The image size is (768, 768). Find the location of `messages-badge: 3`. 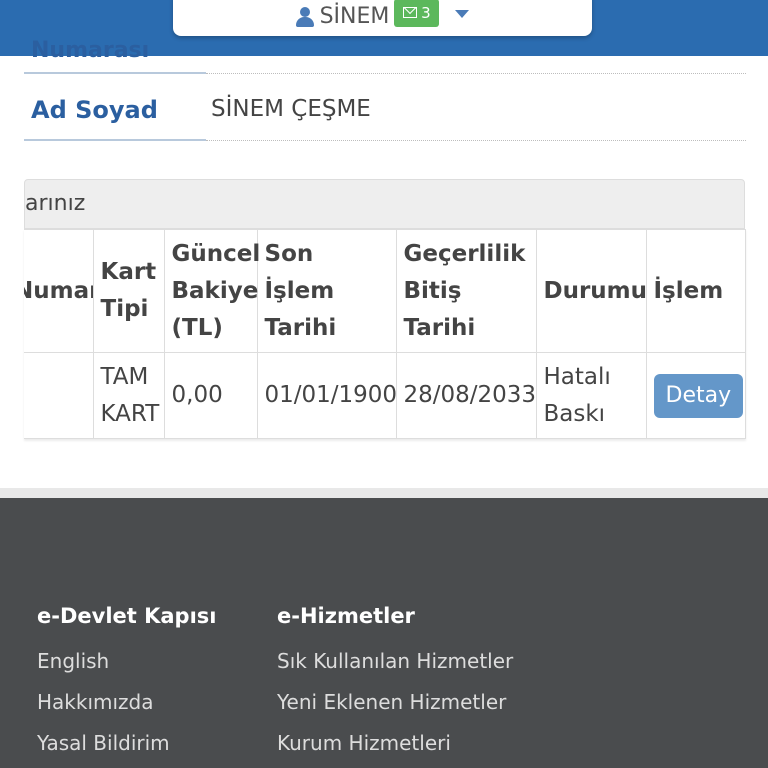

messages-badge: 3 is located at coordinates (417, 13).